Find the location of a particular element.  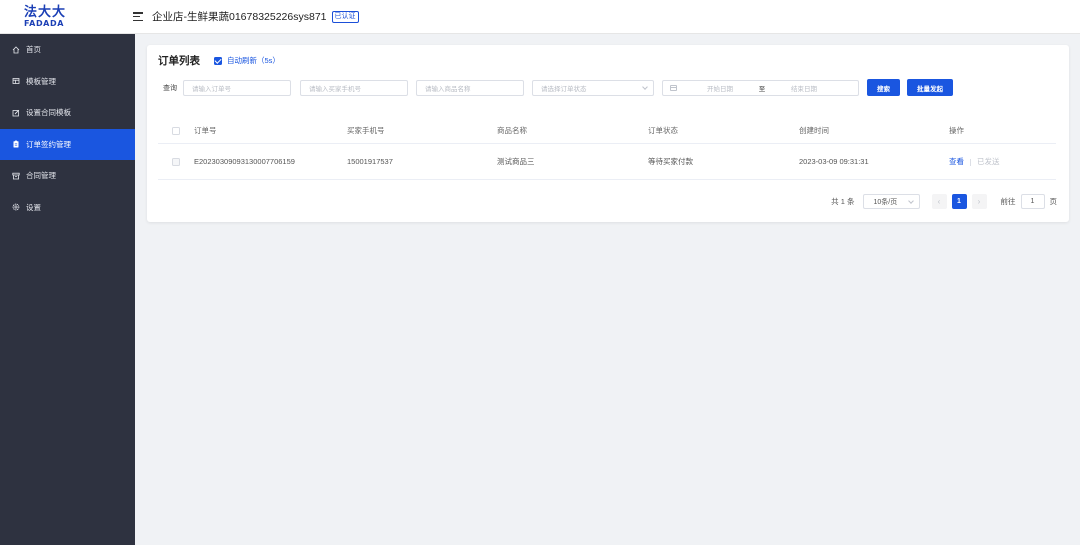

shop-title: 企业店-生鲜果蔬01678325226sys871 is located at coordinates (239, 17).